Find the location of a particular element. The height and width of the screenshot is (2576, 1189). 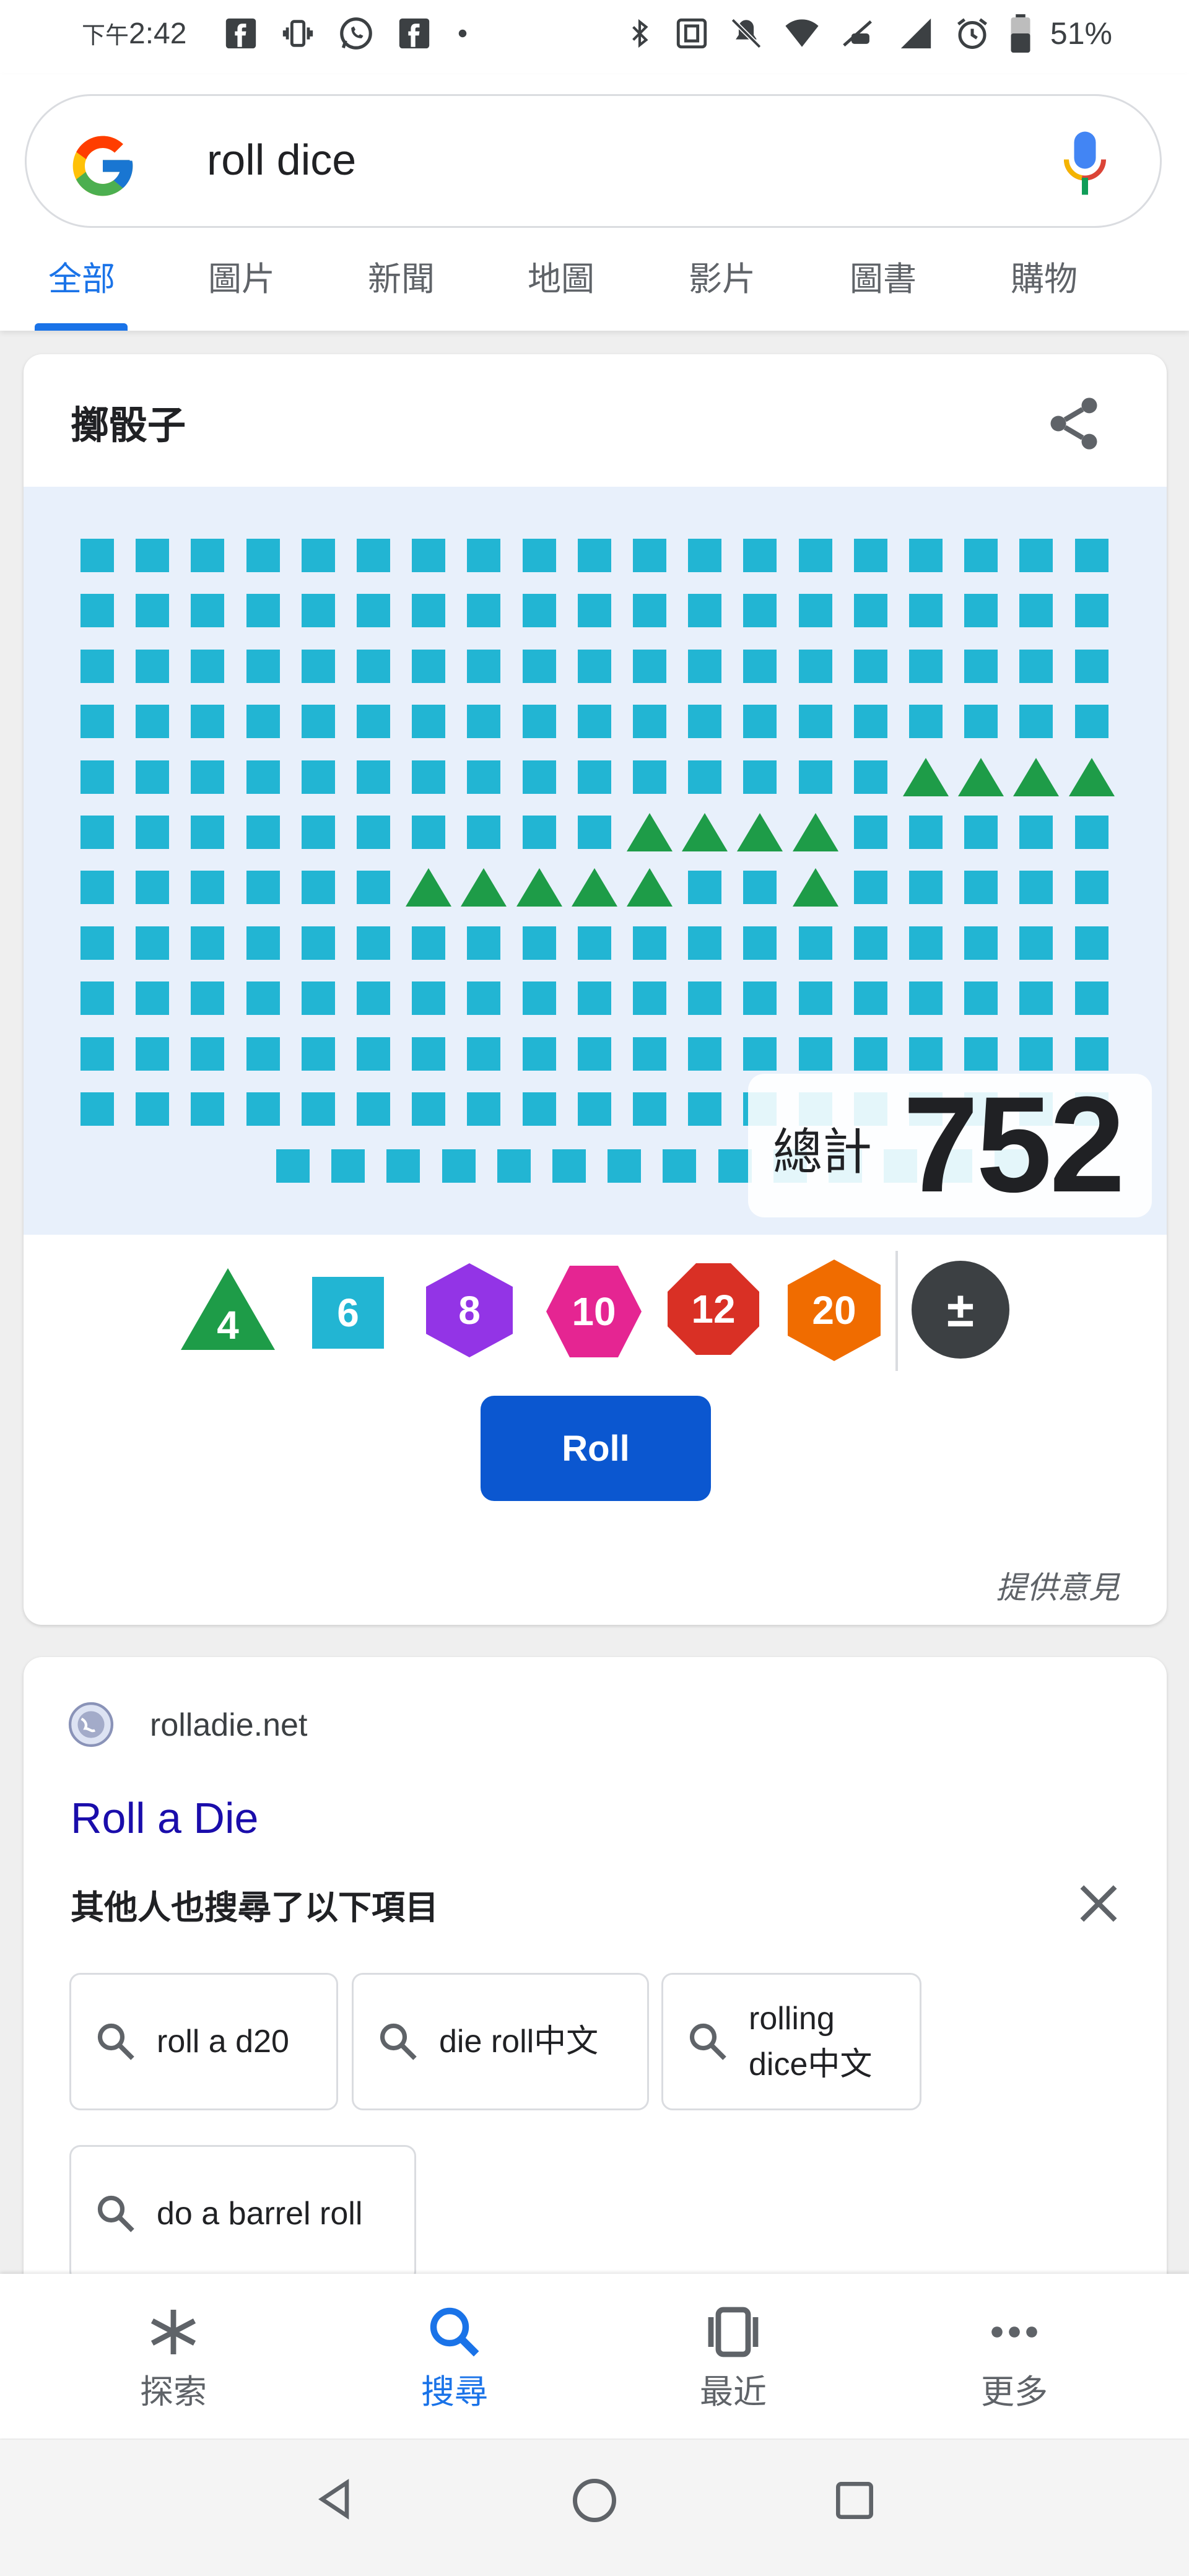

tab-videos: 影片 is located at coordinates (722, 289).